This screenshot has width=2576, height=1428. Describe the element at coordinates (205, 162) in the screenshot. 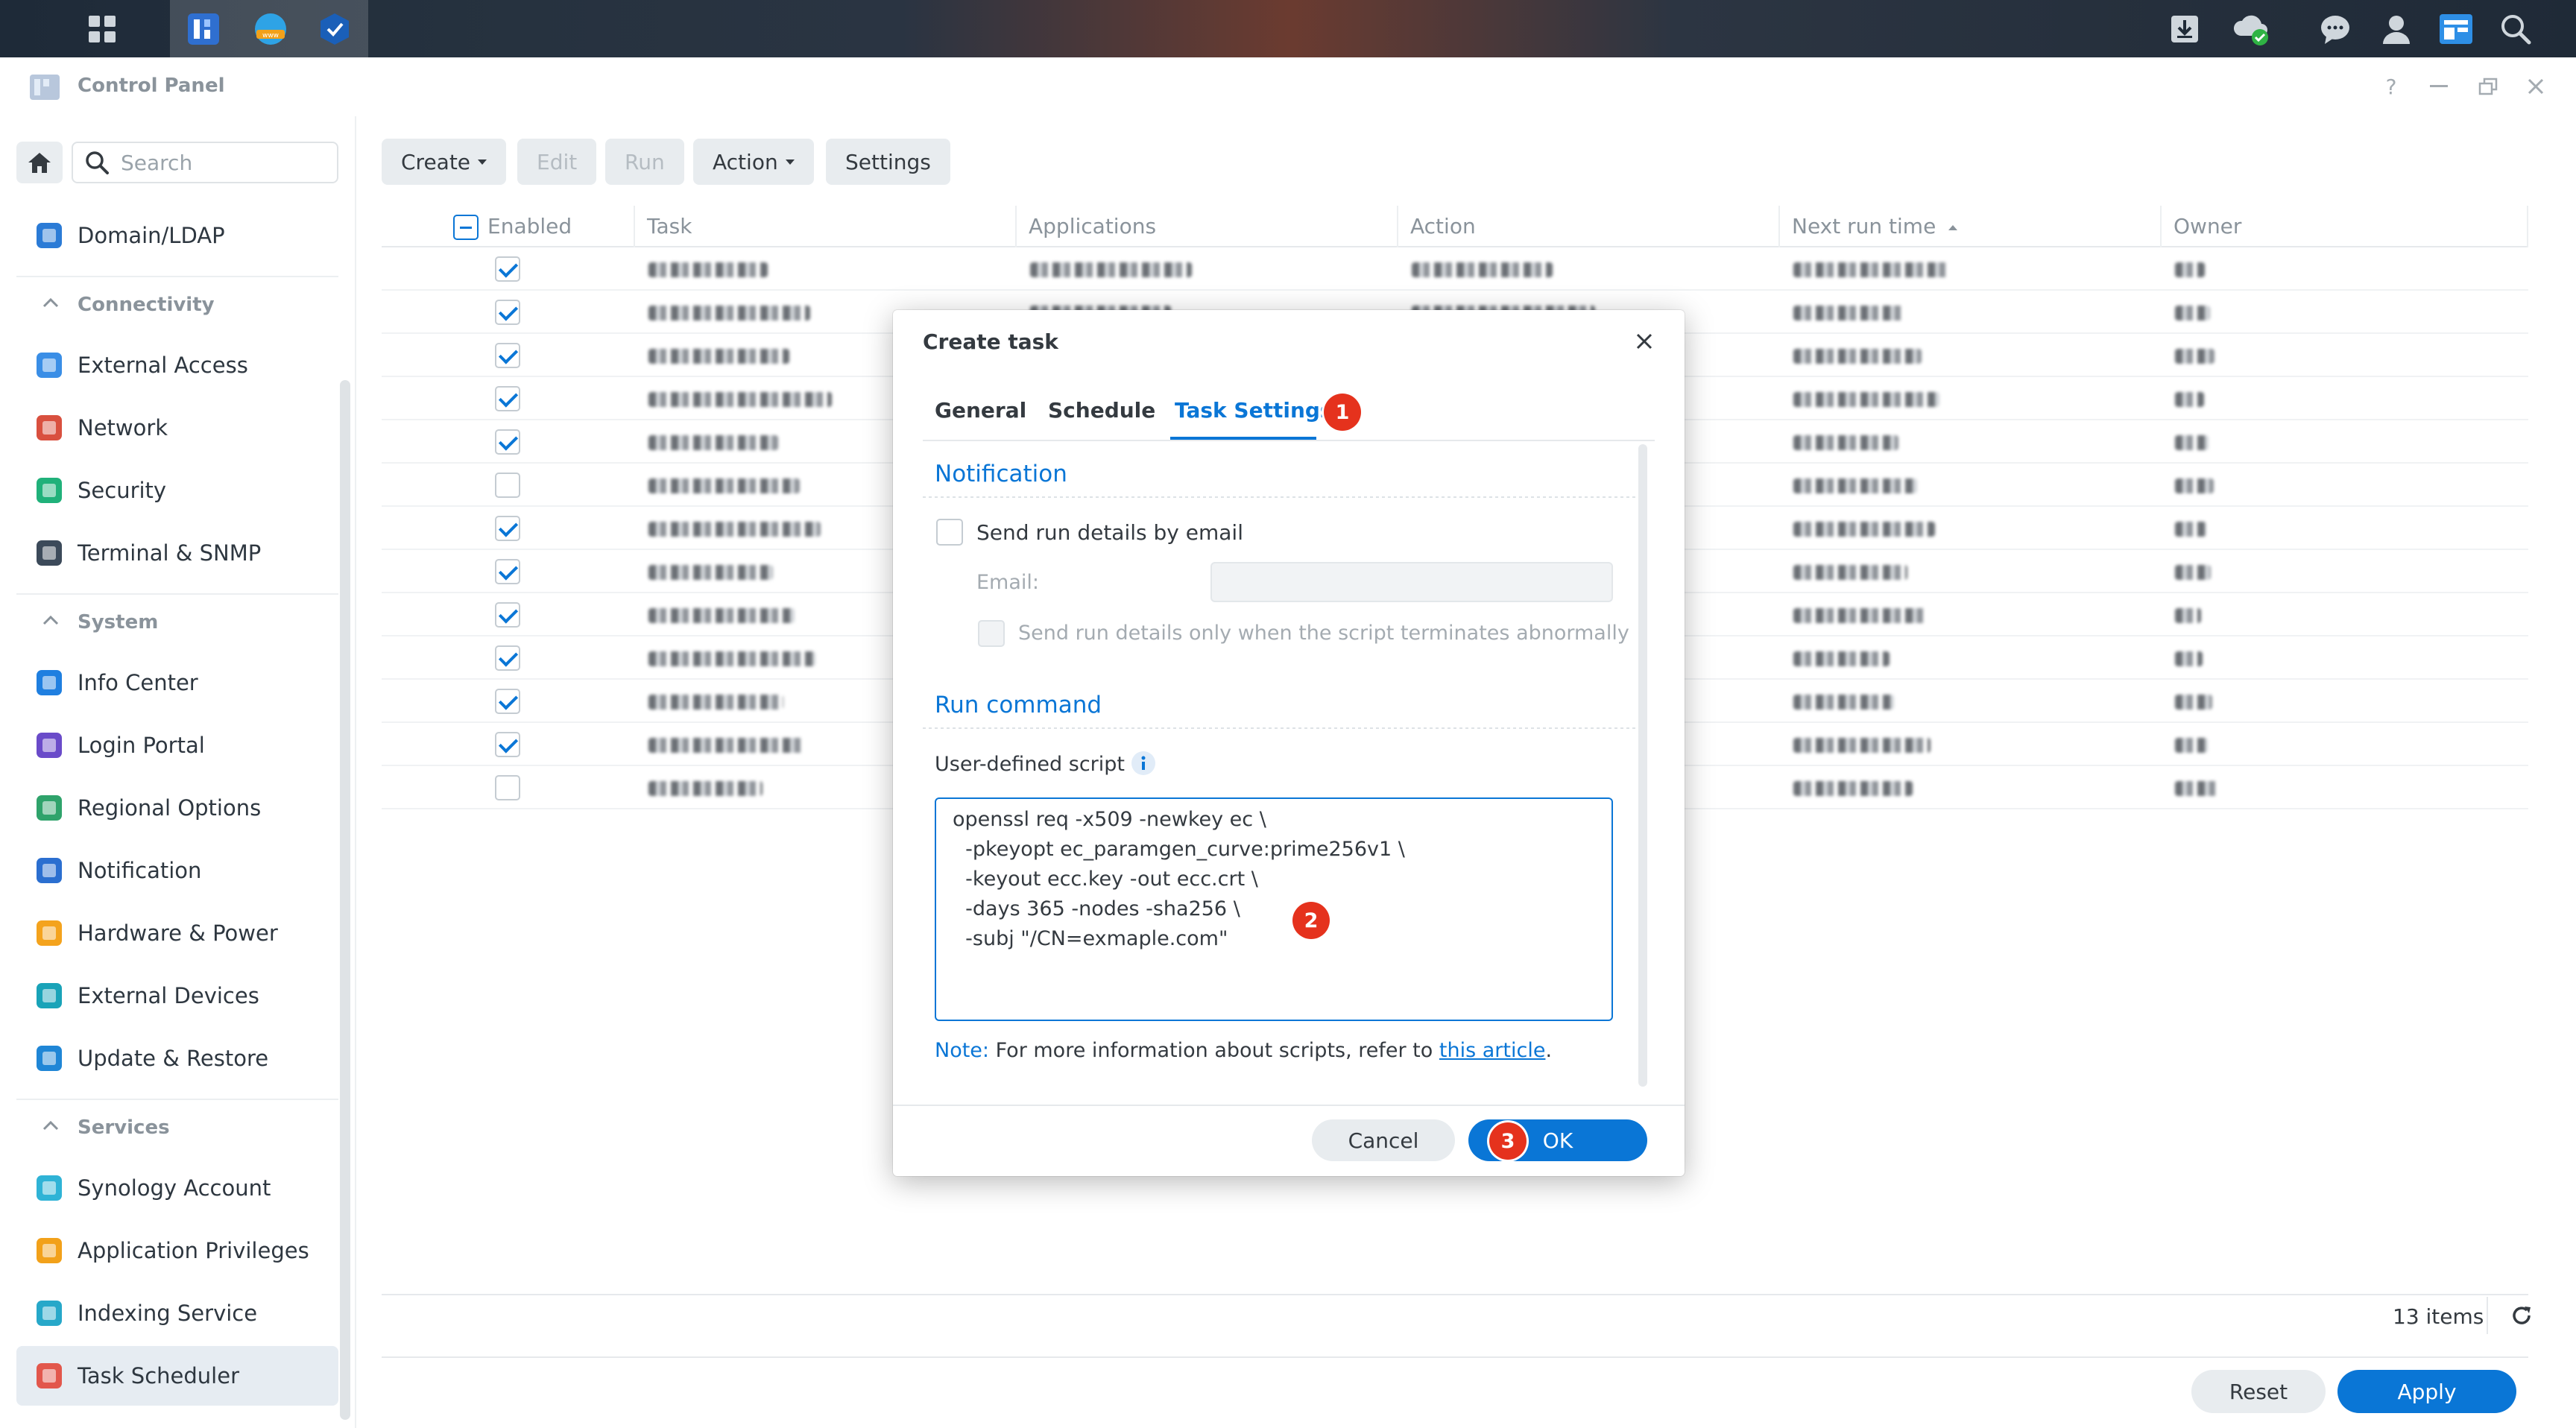

I see `search-input` at that location.